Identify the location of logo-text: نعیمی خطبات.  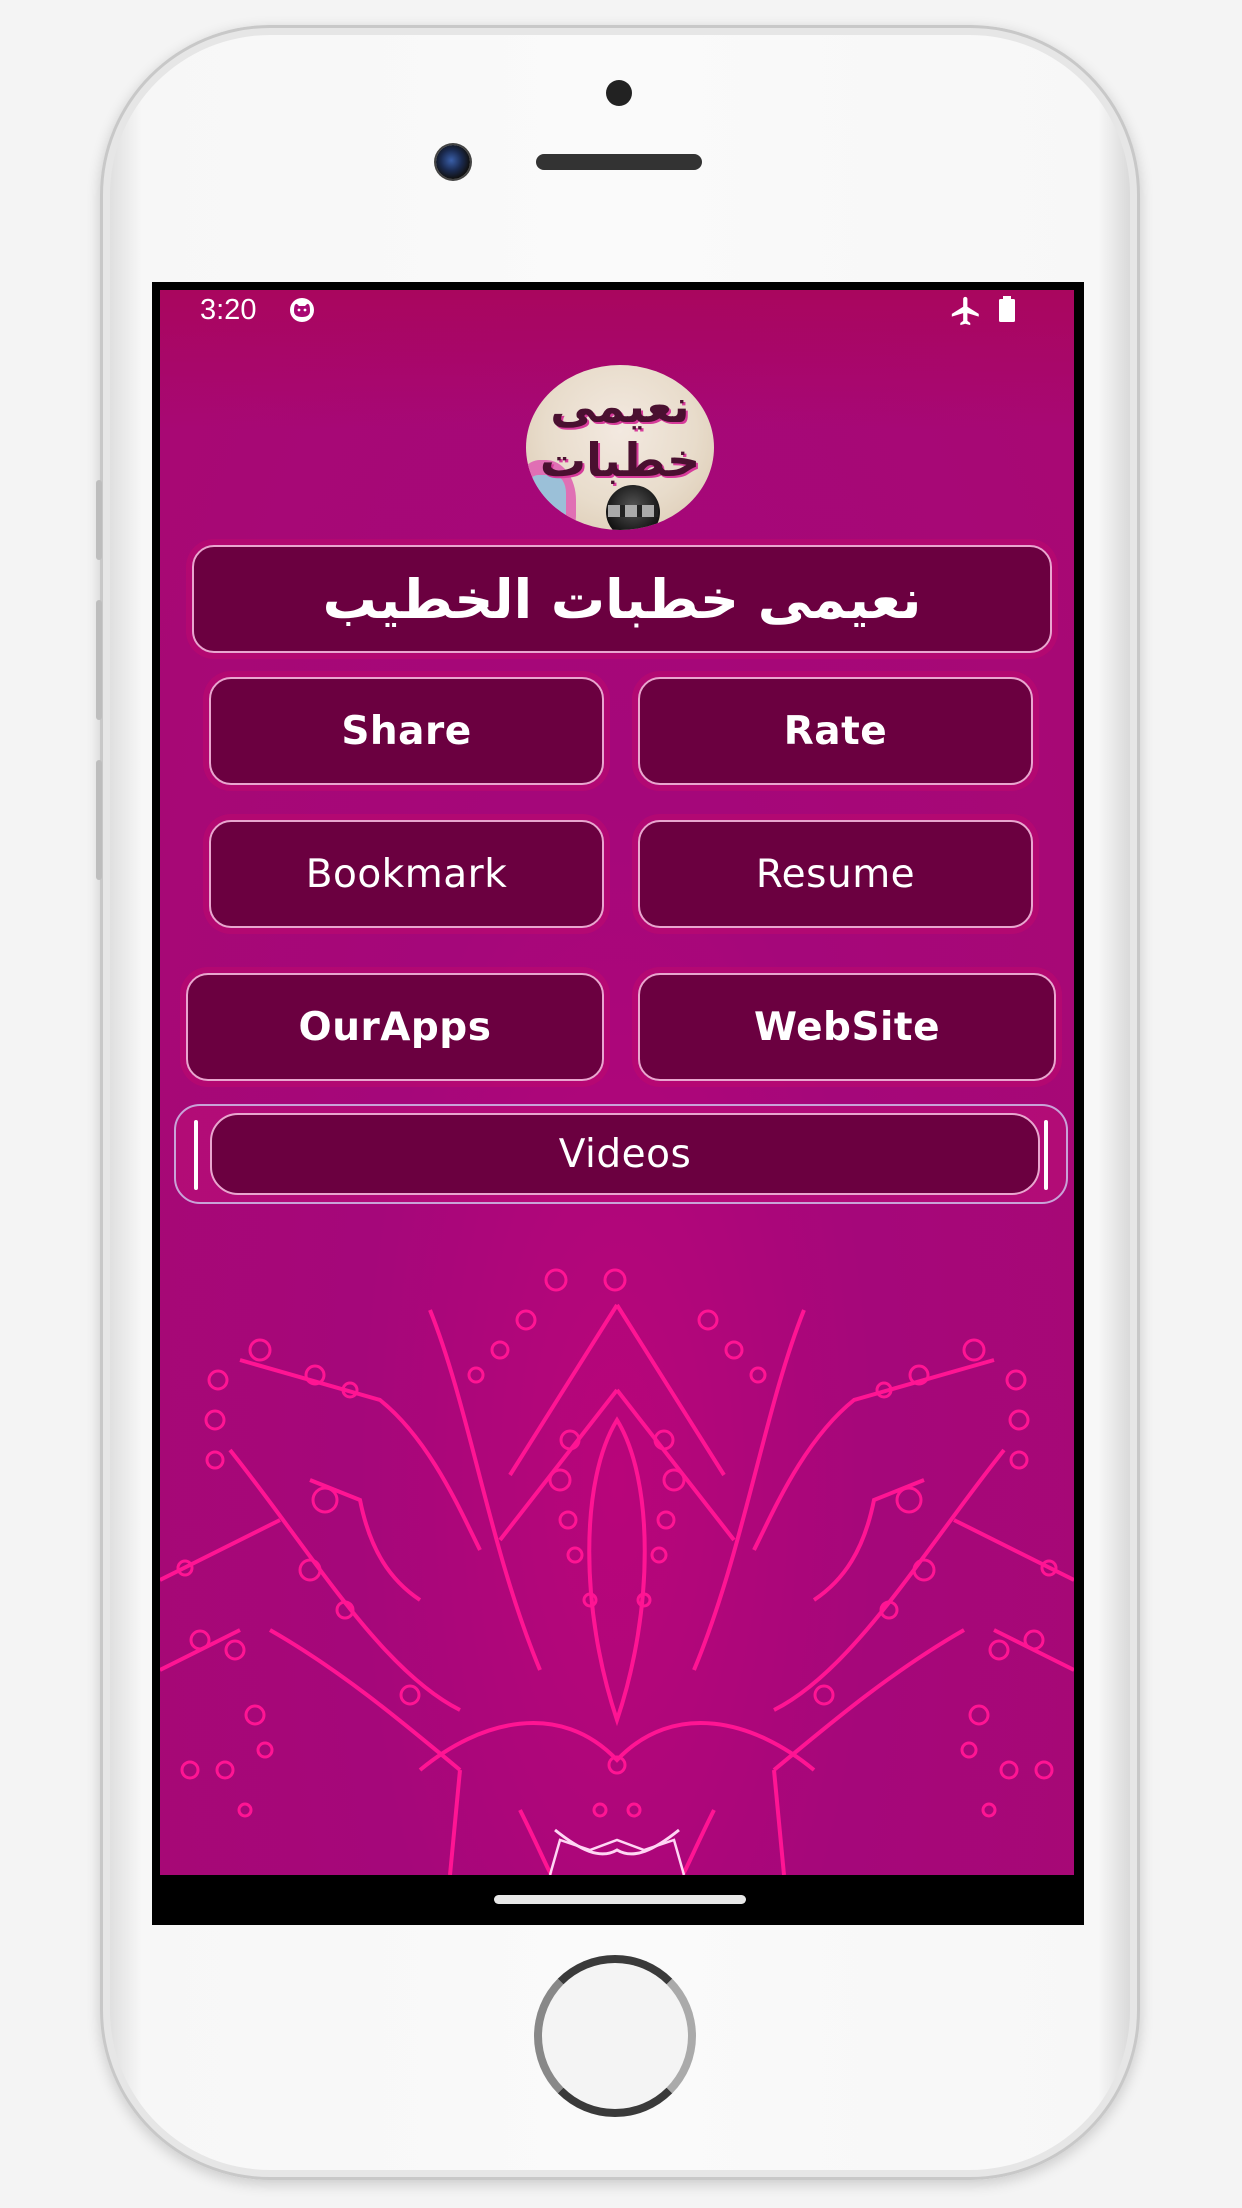
(620, 433).